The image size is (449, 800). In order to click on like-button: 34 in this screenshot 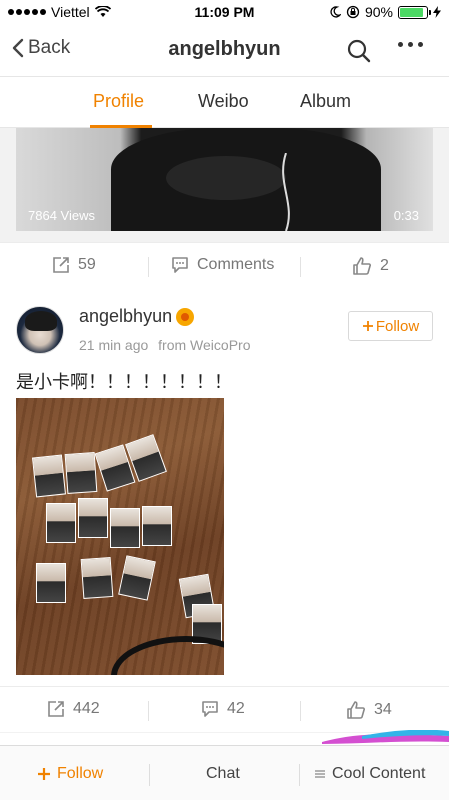, I will do `click(369, 710)`.